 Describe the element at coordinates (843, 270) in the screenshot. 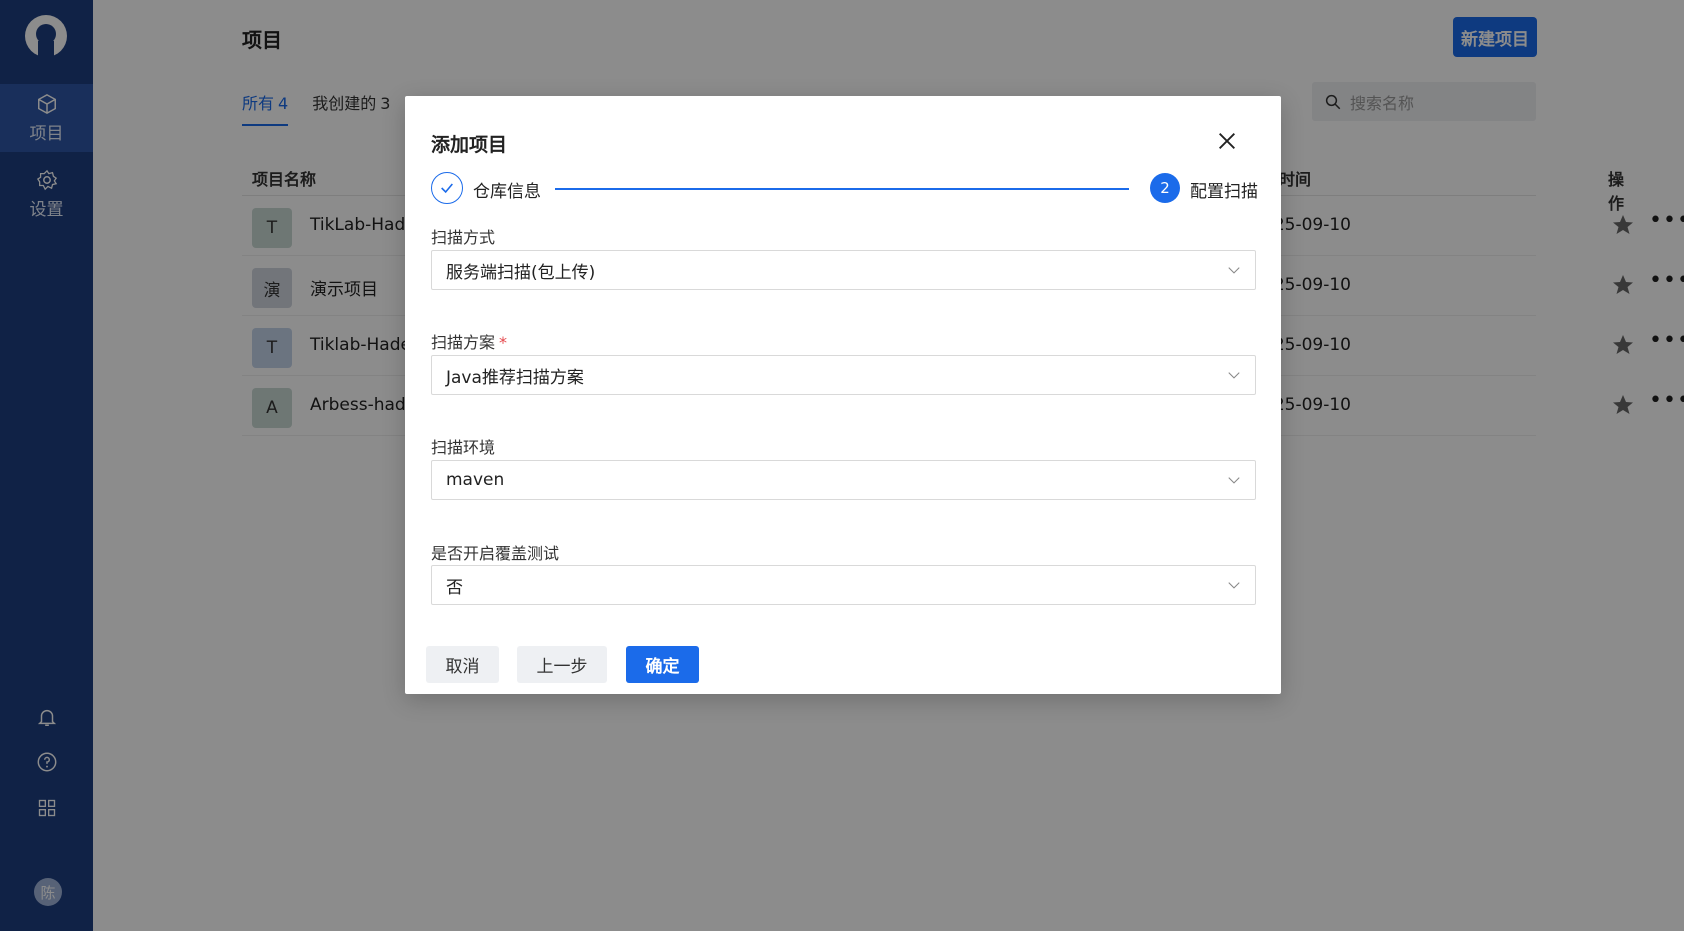

I see `scan-method-select: 服务端扫描(包上传)` at that location.